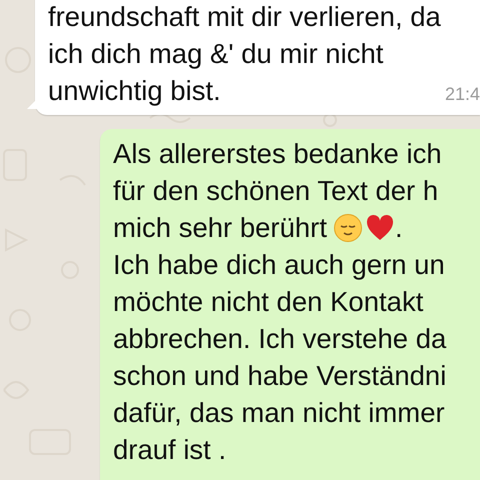  I want to click on heart-icon, so click(379, 227).